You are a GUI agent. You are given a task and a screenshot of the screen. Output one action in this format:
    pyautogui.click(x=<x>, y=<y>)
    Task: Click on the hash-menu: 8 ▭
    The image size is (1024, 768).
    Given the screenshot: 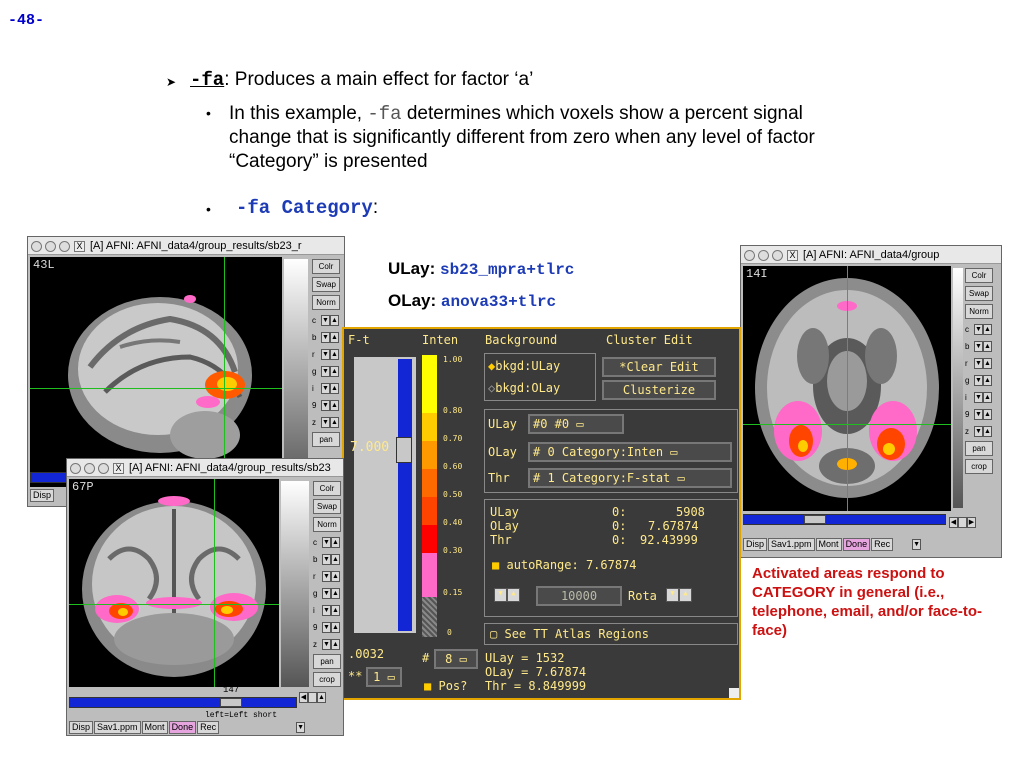 What is the action you would take?
    pyautogui.click(x=456, y=659)
    